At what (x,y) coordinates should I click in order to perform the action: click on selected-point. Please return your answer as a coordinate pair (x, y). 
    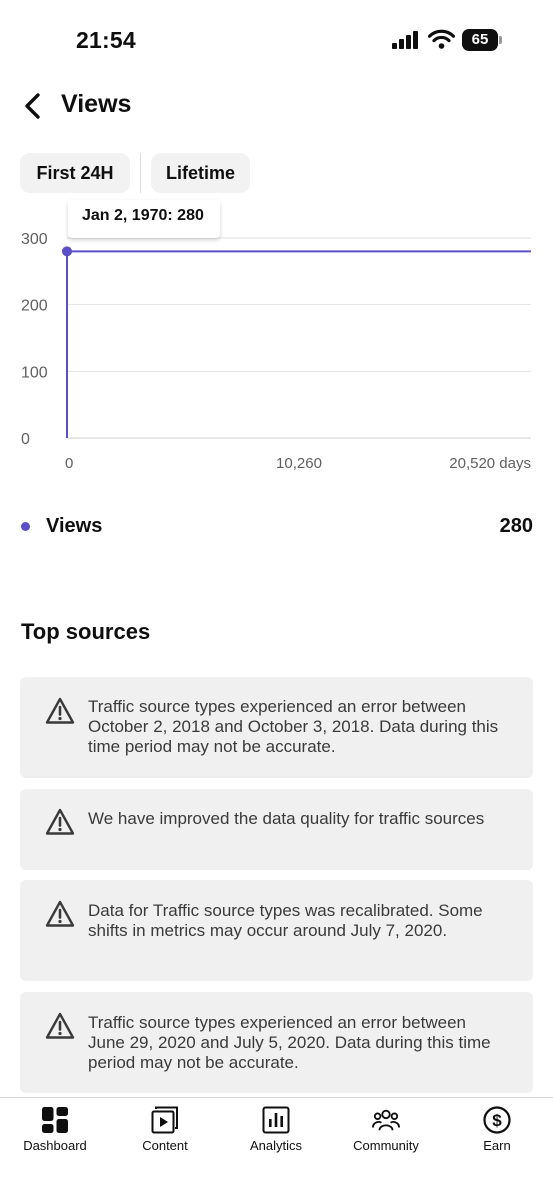
    Looking at the image, I should click on (67, 251).